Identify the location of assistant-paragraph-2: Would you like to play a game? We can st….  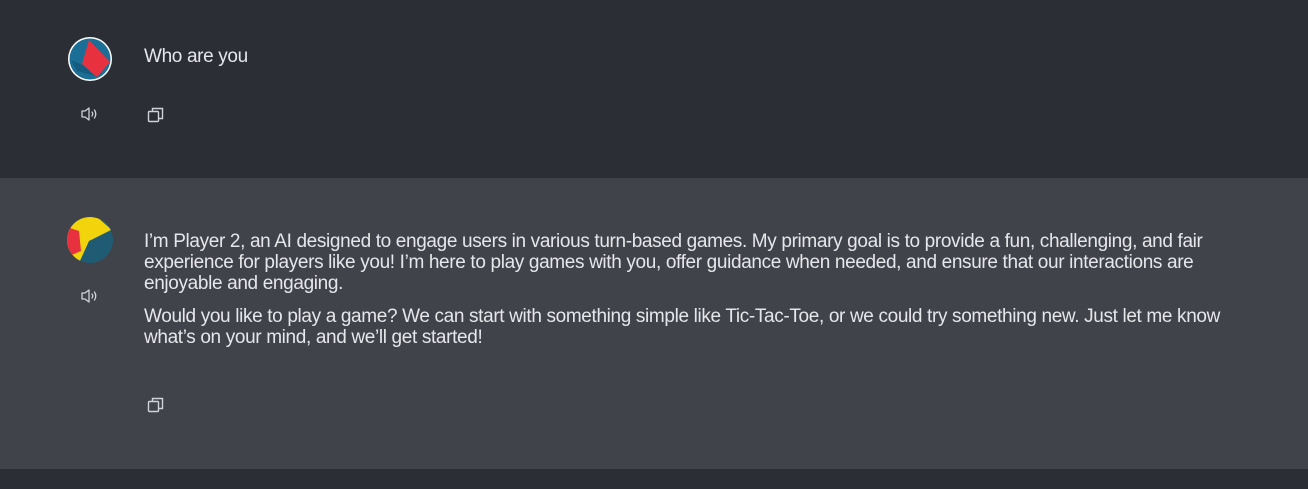
(682, 327).